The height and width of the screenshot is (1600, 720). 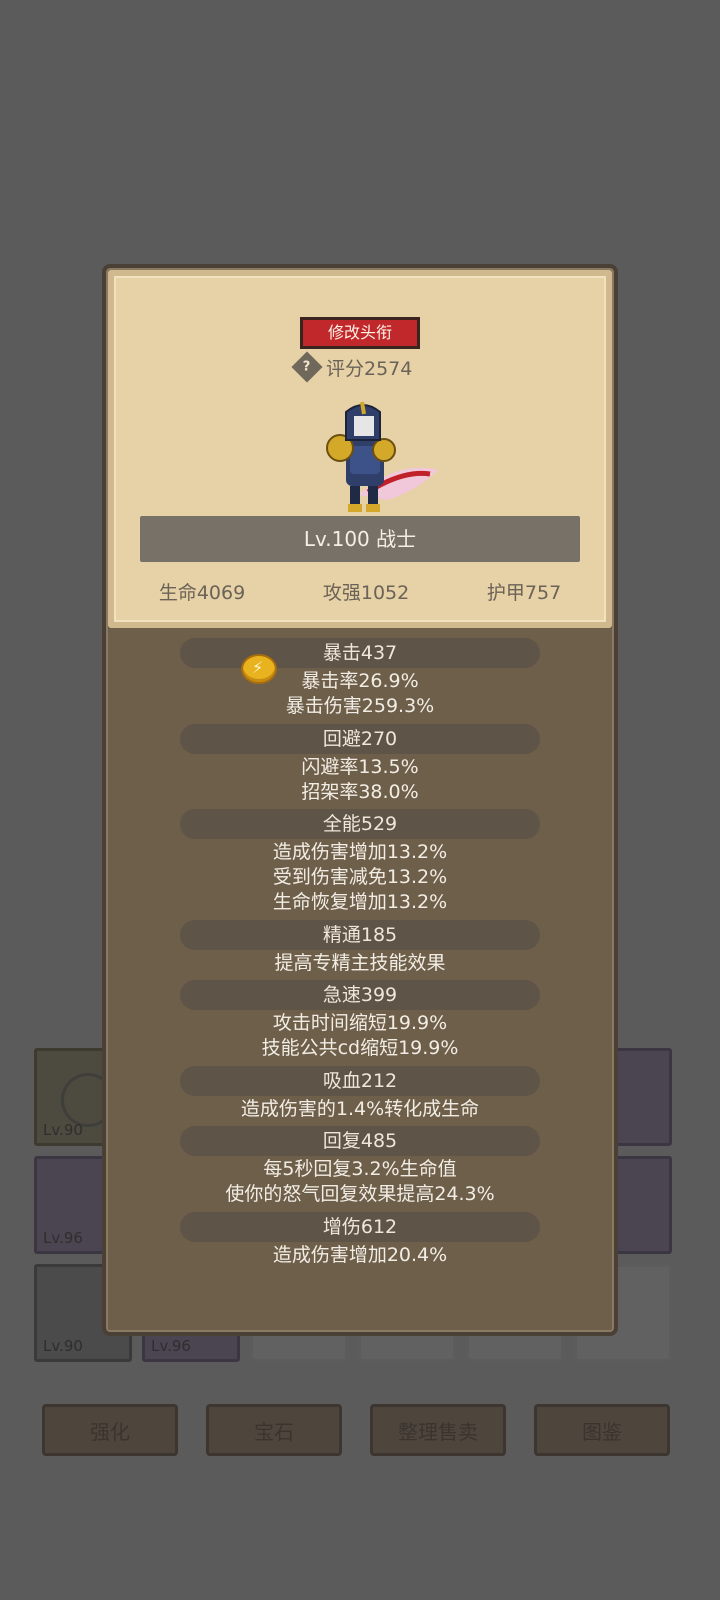 I want to click on stat-line: 受到伤害减免13.2%, so click(x=360, y=877).